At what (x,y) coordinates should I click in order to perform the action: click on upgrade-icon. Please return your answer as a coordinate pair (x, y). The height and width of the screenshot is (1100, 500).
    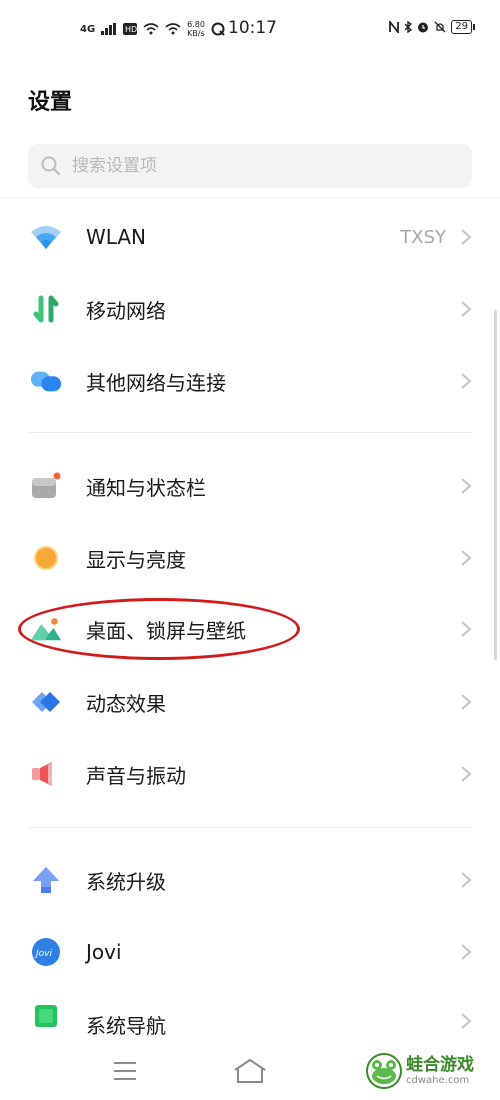
    Looking at the image, I should click on (46, 880).